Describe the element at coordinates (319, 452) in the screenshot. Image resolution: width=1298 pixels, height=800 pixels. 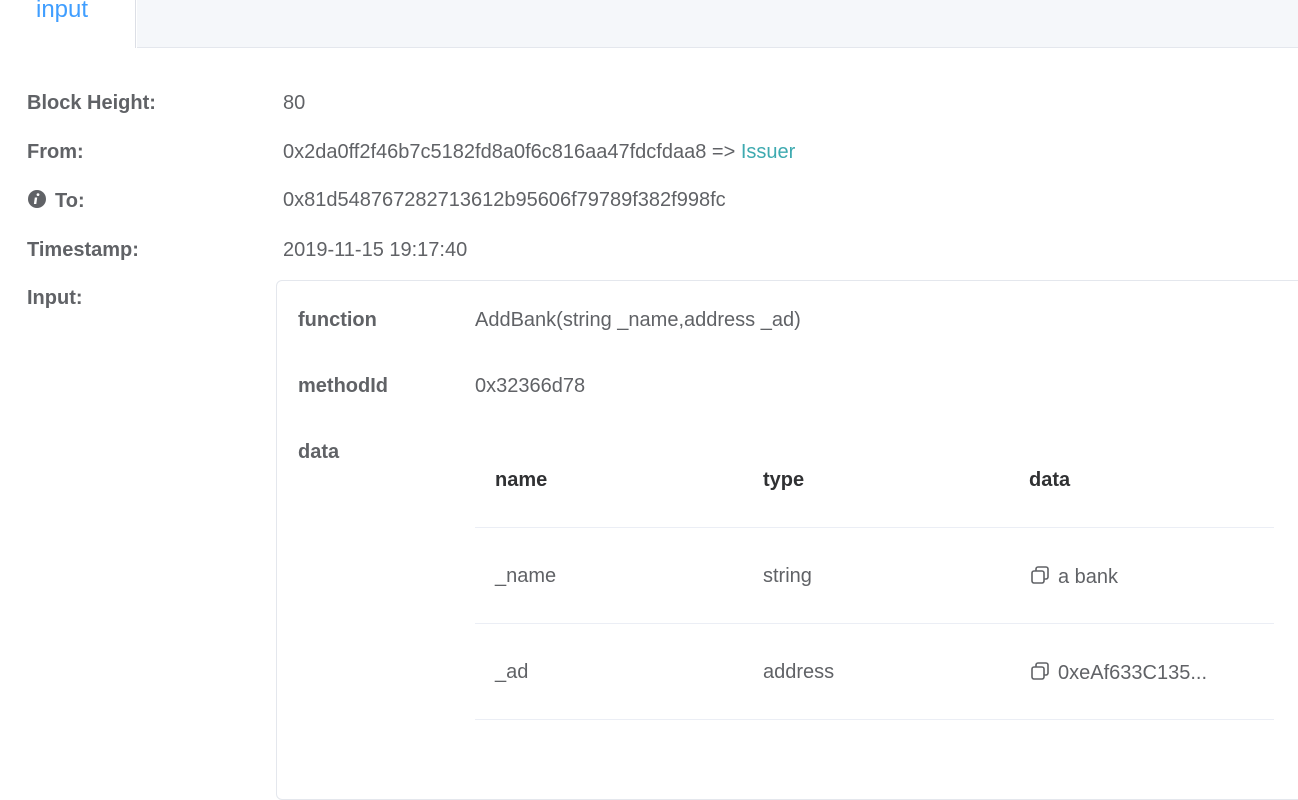
I see `data-label: data` at that location.